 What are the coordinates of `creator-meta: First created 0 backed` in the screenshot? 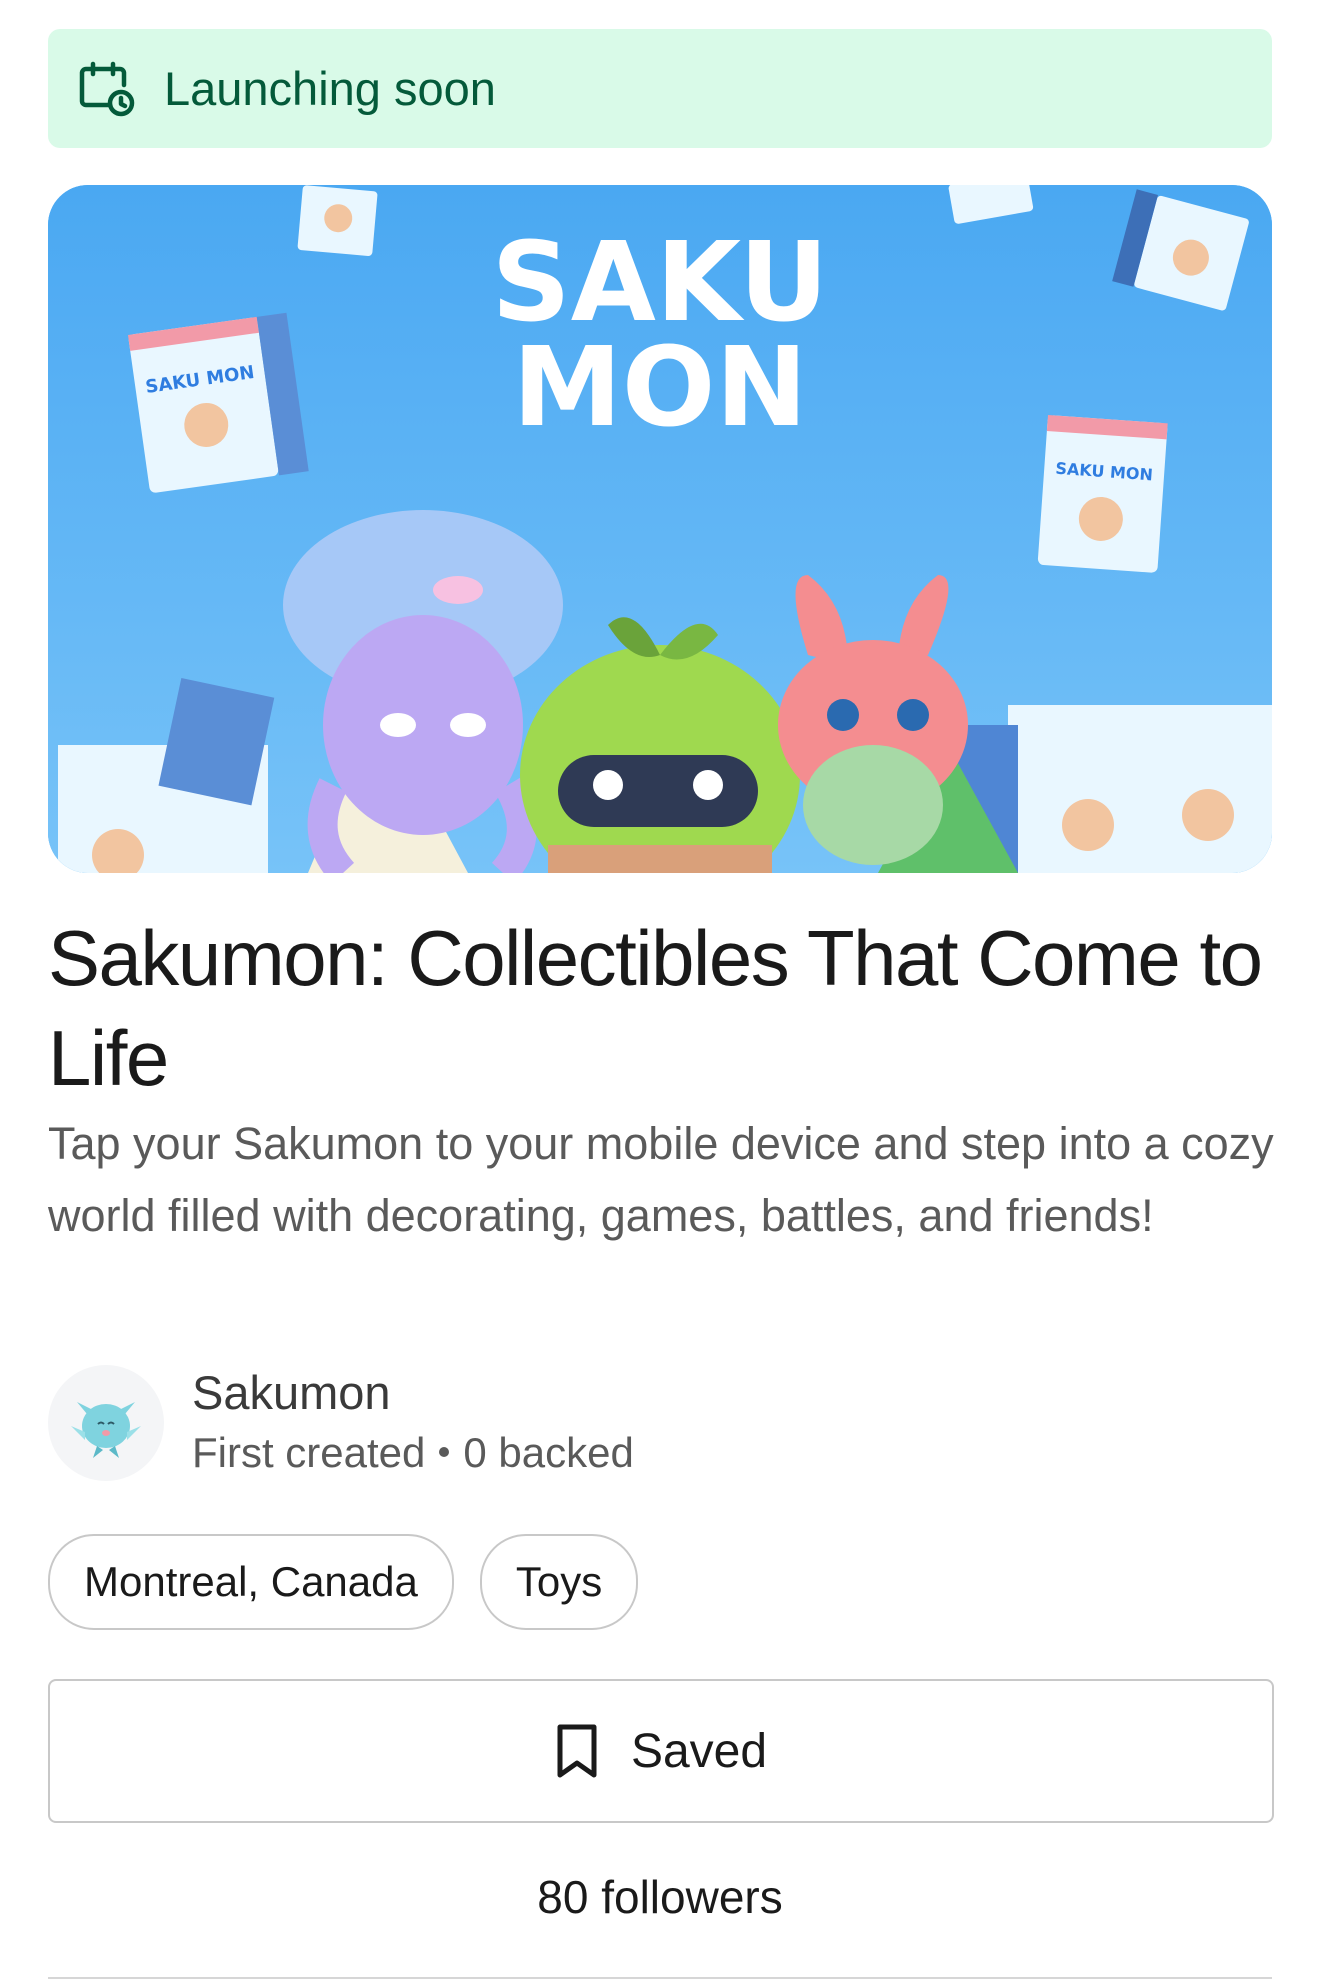 It's located at (413, 1453).